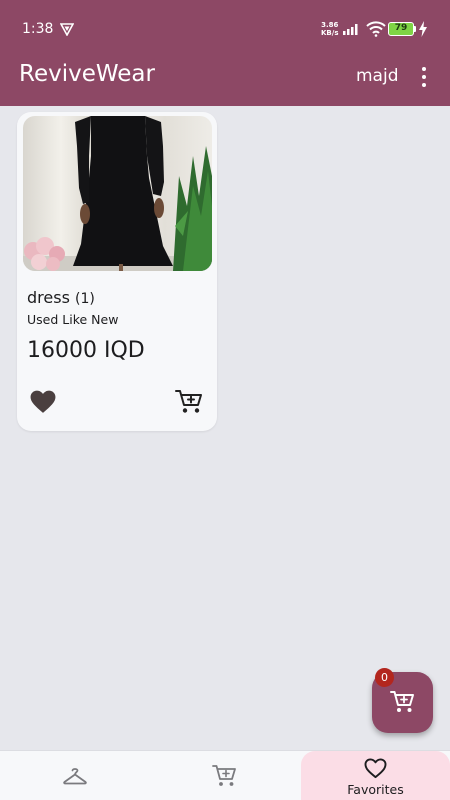 This screenshot has width=450, height=800. Describe the element at coordinates (377, 76) in the screenshot. I see `user-name: majd` at that location.